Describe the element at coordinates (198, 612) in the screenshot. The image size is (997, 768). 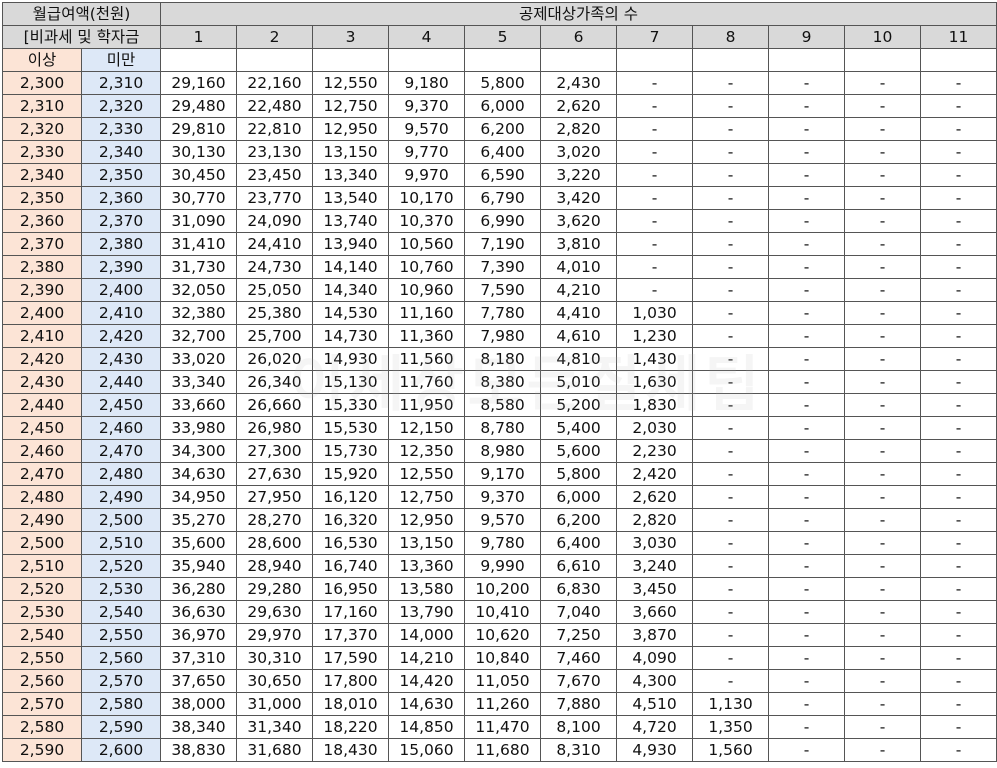
I see `tax-amount-cell: 36,630` at that location.